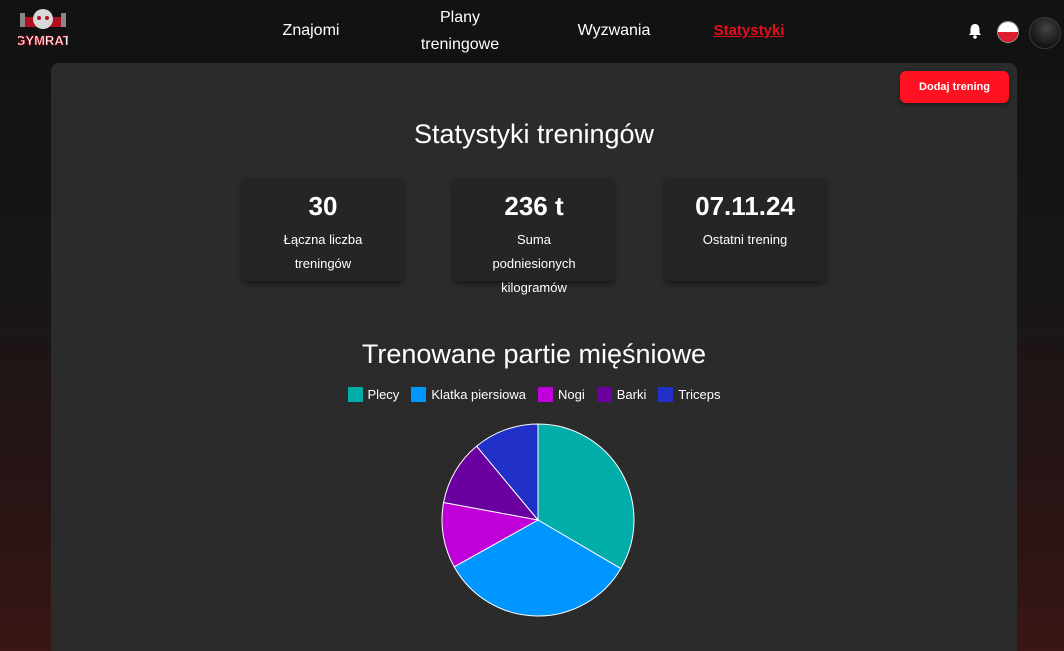  What do you see at coordinates (460, 31) in the screenshot?
I see `nav-plany-treningowe: Plany treningowe` at bounding box center [460, 31].